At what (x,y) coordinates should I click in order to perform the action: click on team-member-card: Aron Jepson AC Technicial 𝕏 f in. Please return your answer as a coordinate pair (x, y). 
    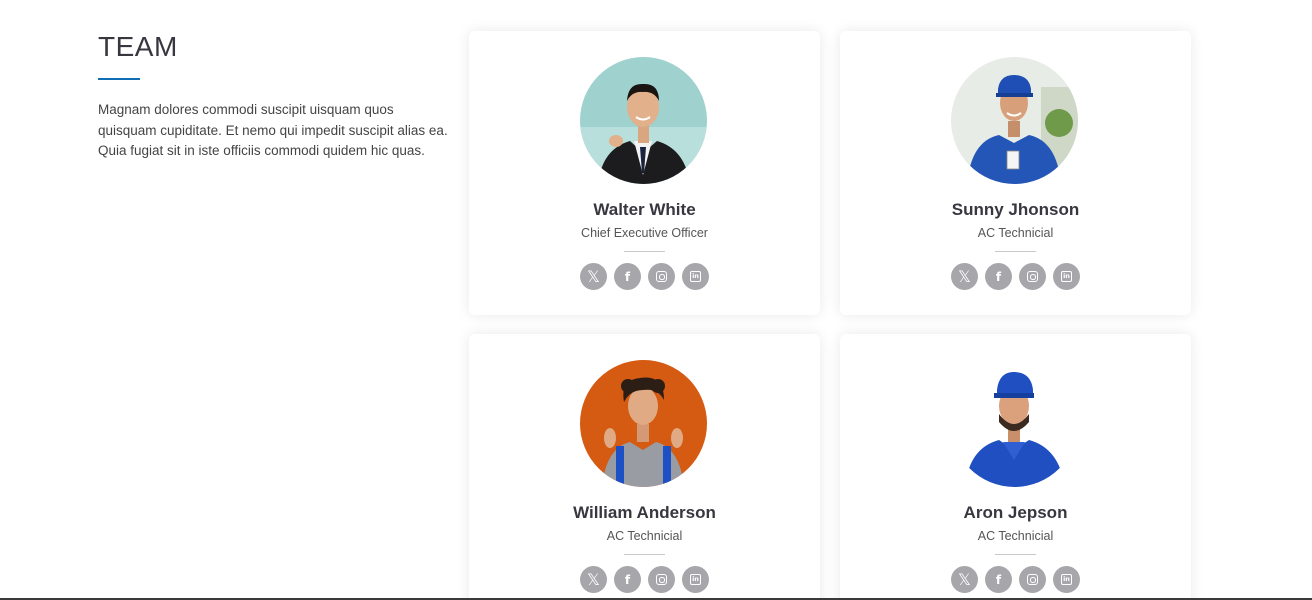
    Looking at the image, I should click on (1015, 467).